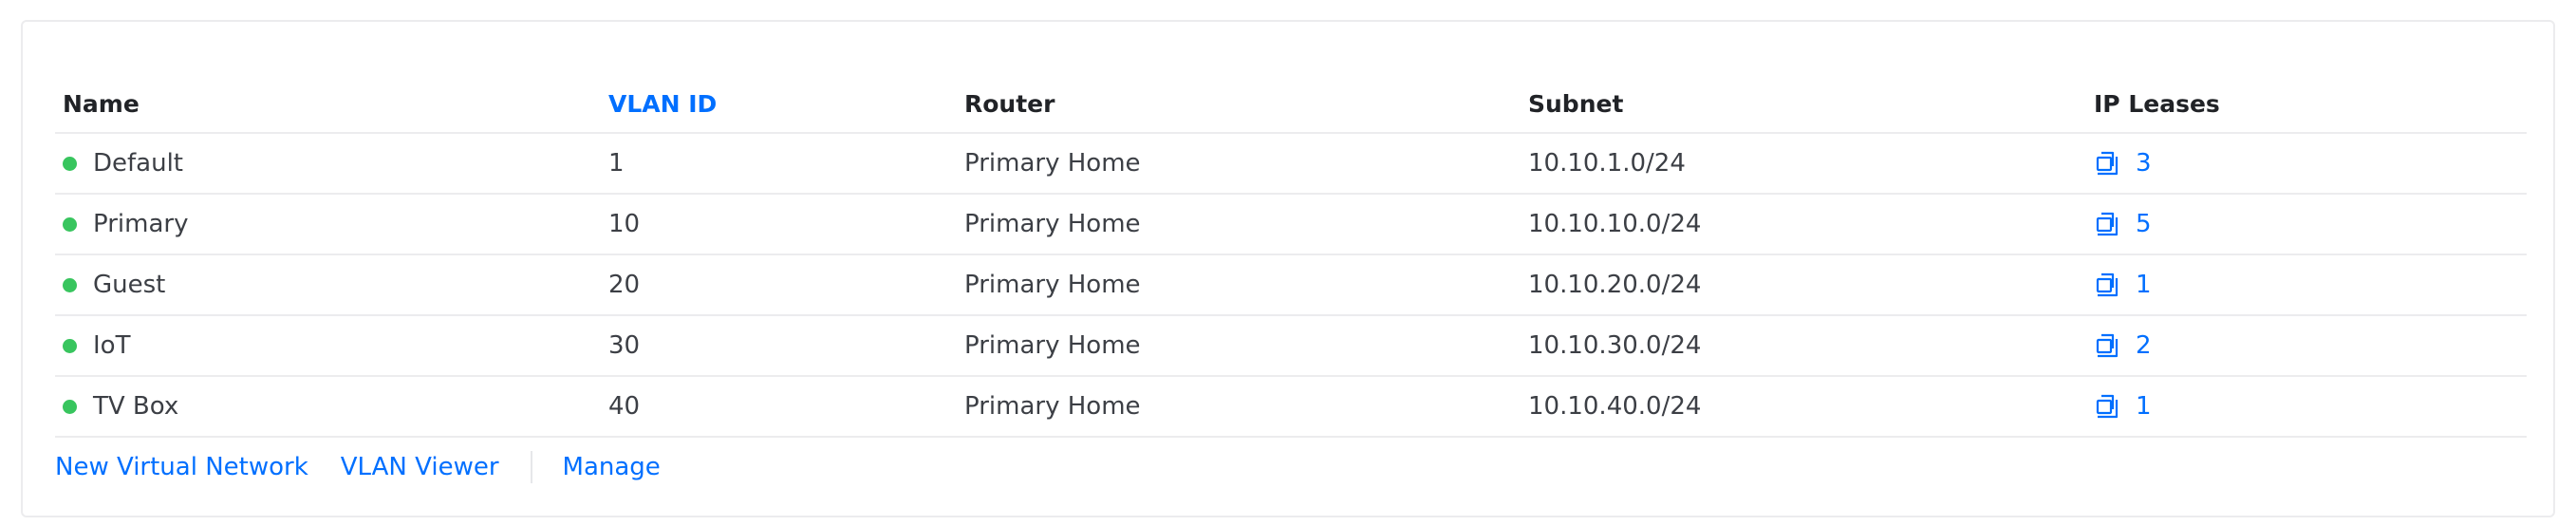  Describe the element at coordinates (1615, 406) in the screenshot. I see `subnet-cell: 10.10.40.0/24` at that location.